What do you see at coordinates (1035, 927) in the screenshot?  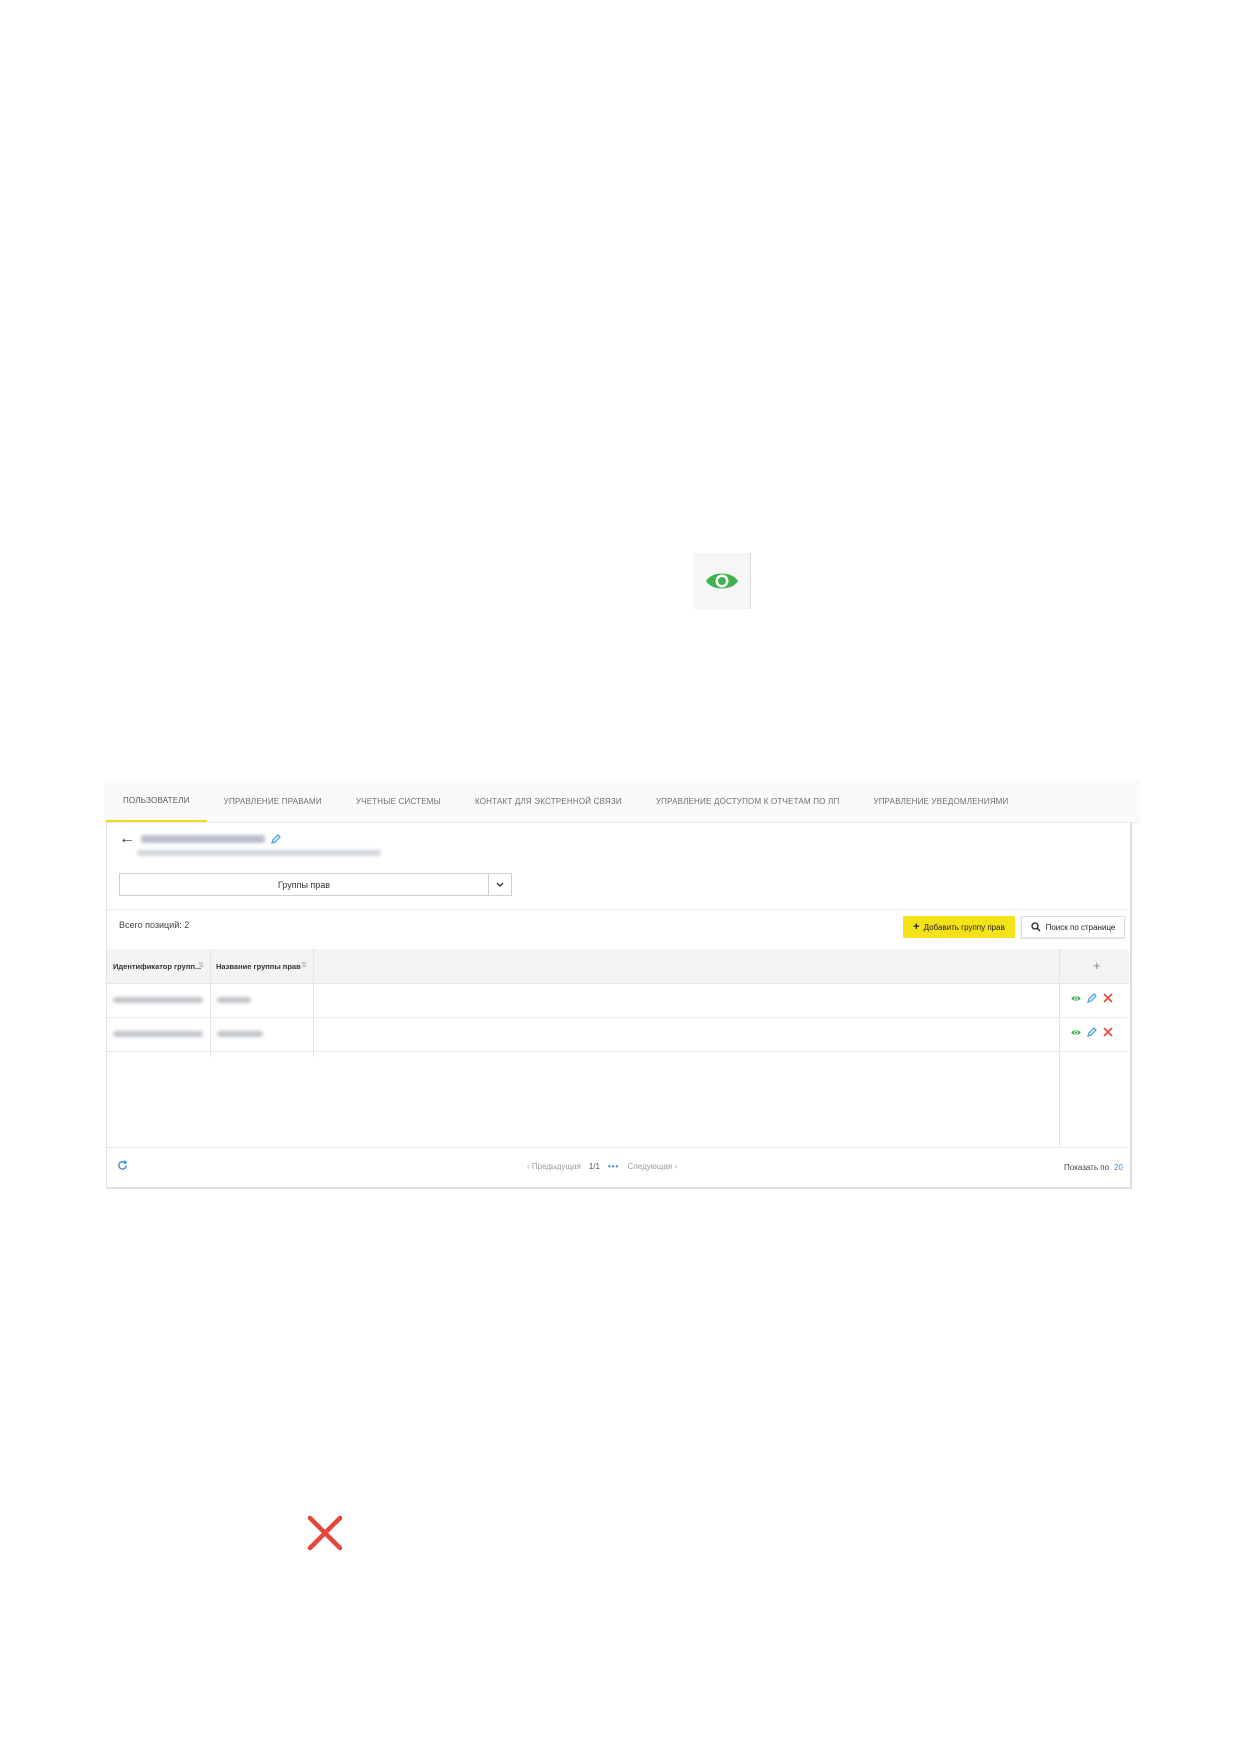 I see `search-icon` at bounding box center [1035, 927].